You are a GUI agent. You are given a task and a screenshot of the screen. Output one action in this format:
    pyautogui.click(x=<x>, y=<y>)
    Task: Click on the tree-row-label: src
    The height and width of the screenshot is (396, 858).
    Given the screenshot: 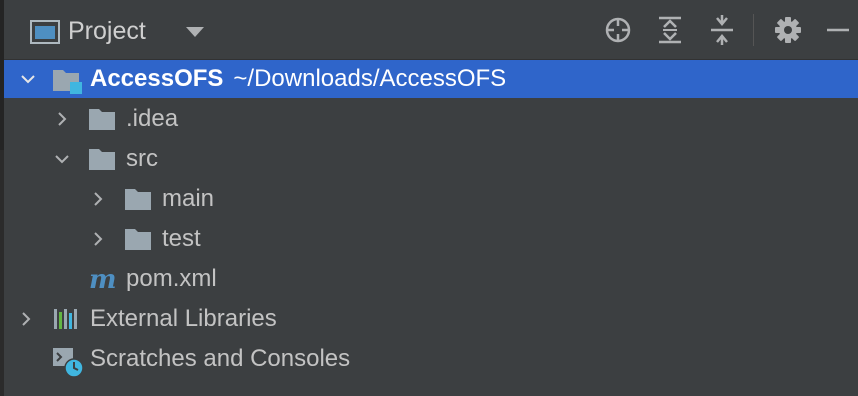 What is the action you would take?
    pyautogui.click(x=142, y=158)
    